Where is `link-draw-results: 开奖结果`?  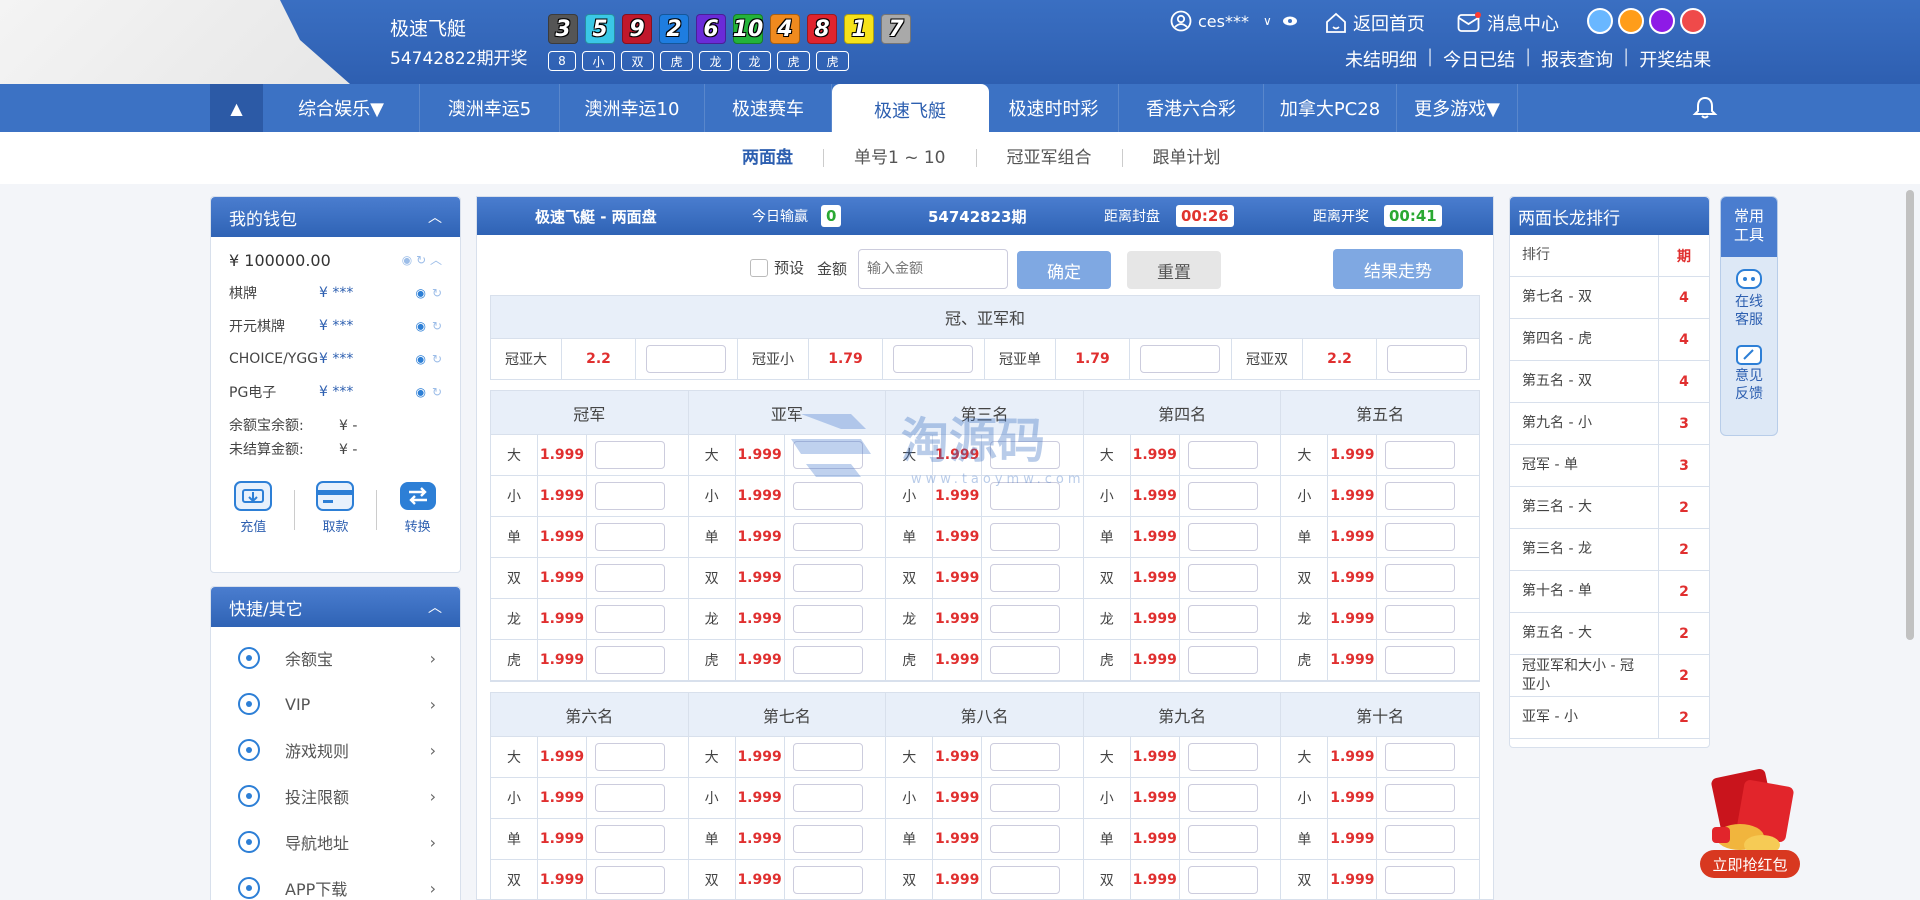 link-draw-results: 开奖结果 is located at coordinates (1675, 59).